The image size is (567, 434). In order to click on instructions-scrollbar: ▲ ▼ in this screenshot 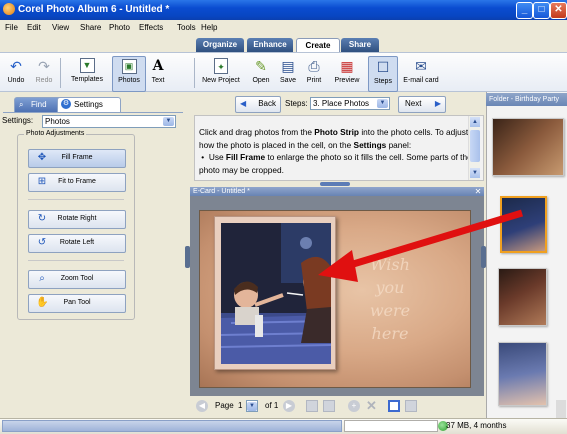, I will do `click(474, 148)`.